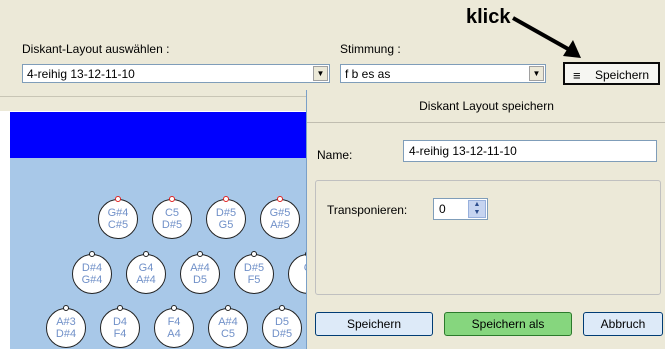  I want to click on button-note-top: D4, so click(120, 322).